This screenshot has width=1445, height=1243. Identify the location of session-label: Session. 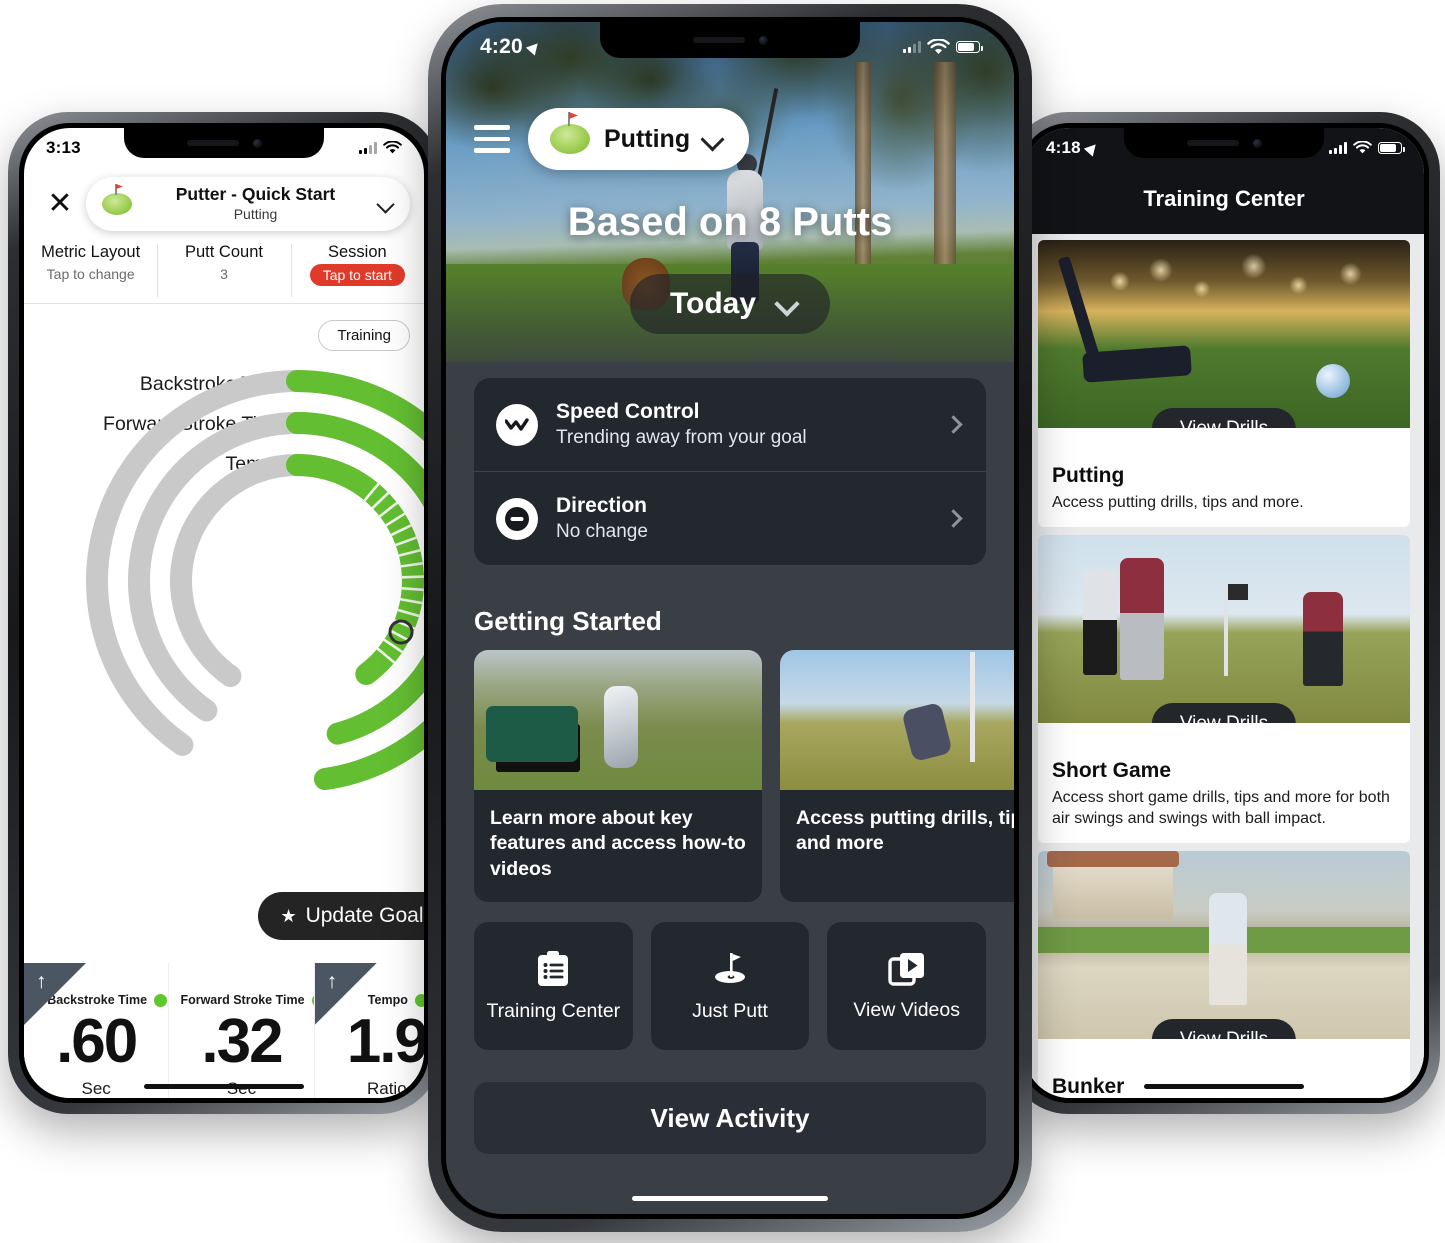
(357, 252).